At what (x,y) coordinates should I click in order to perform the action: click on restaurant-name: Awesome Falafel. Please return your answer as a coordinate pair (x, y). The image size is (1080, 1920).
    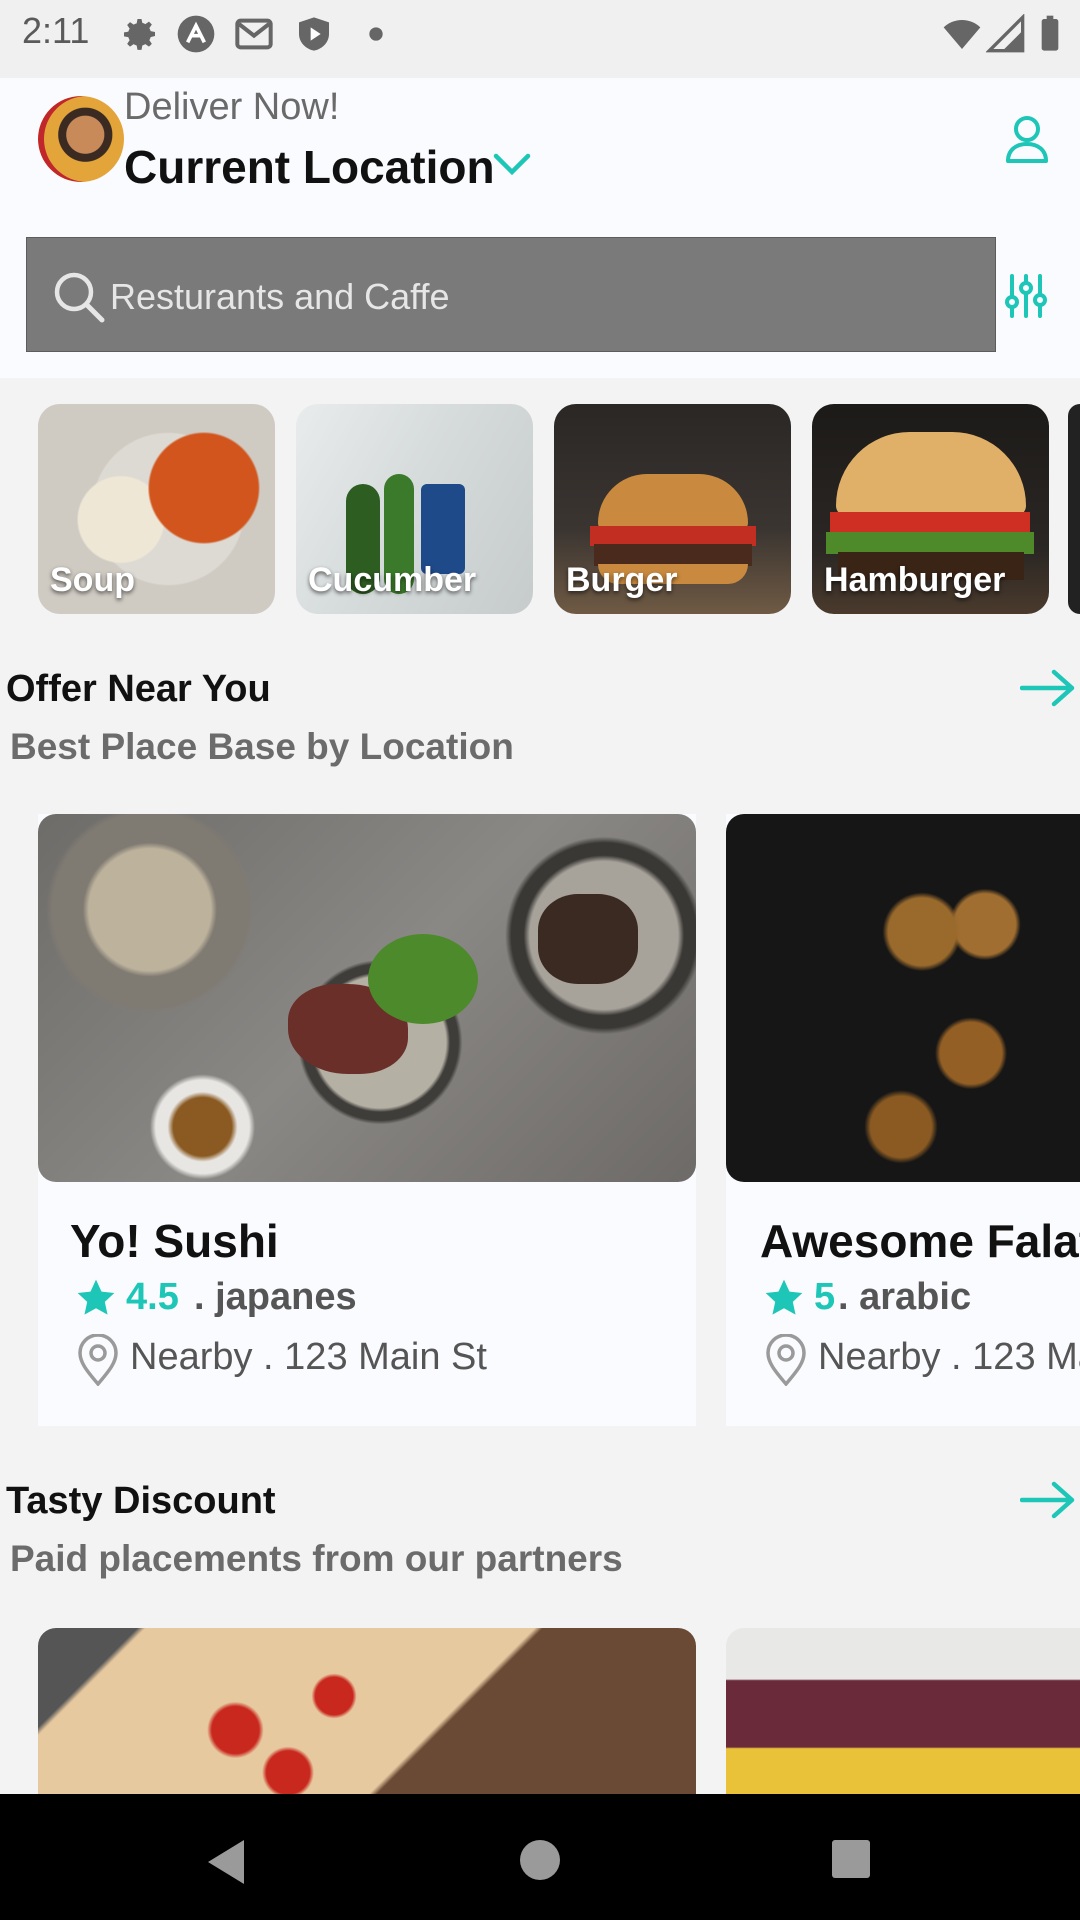
    Looking at the image, I should click on (920, 1241).